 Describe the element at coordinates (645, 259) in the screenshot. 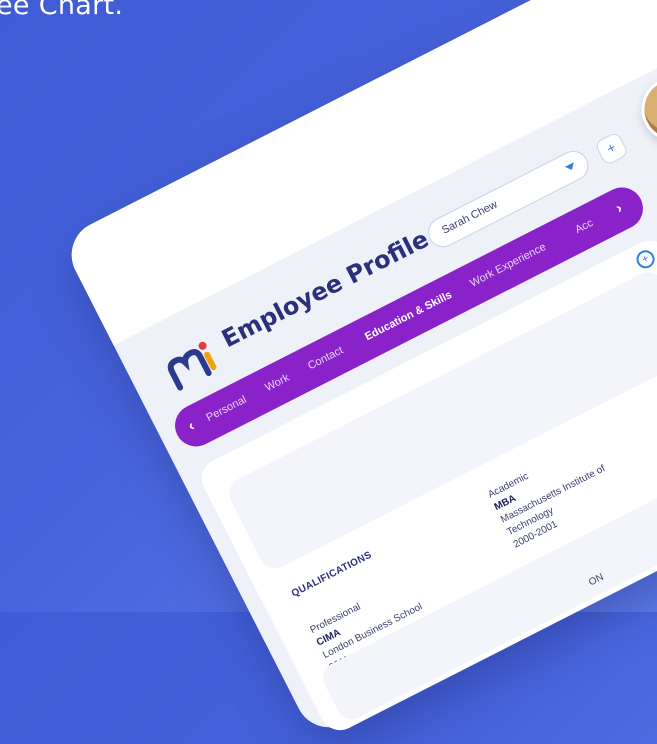

I see `add-circle-icon: +` at that location.